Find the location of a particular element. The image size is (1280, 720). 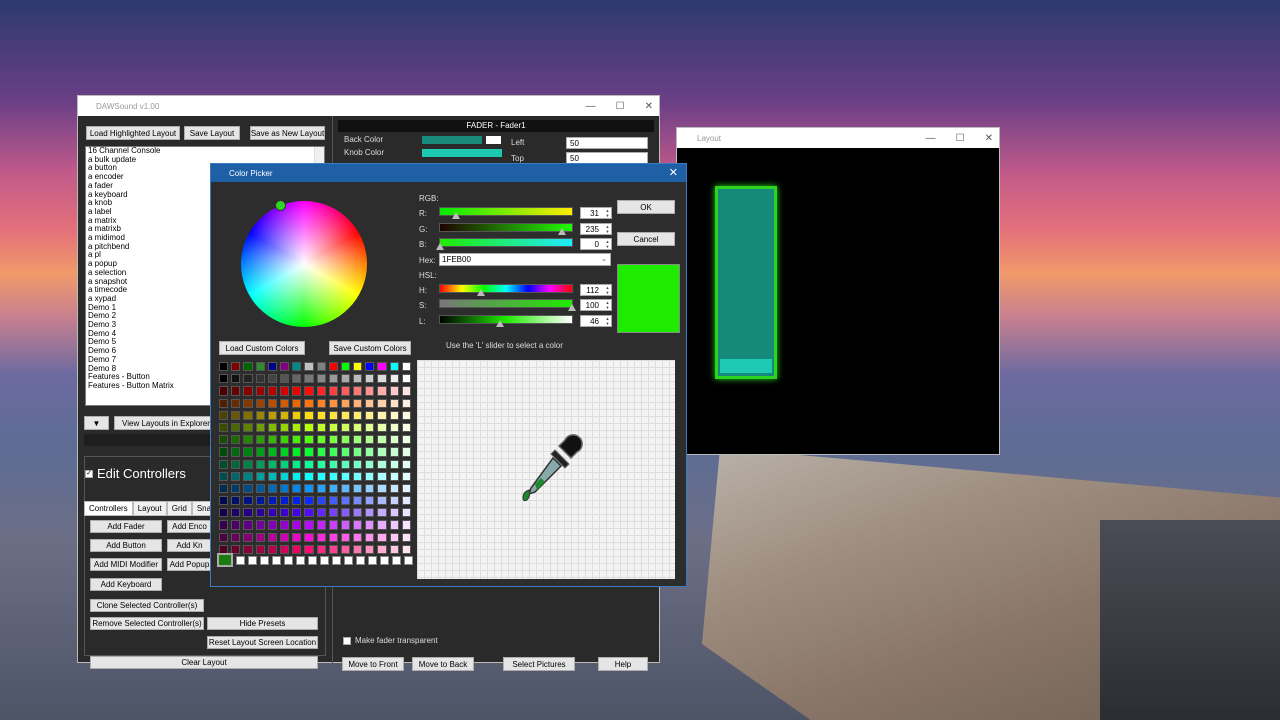

s-slider-thumb is located at coordinates (572, 307).